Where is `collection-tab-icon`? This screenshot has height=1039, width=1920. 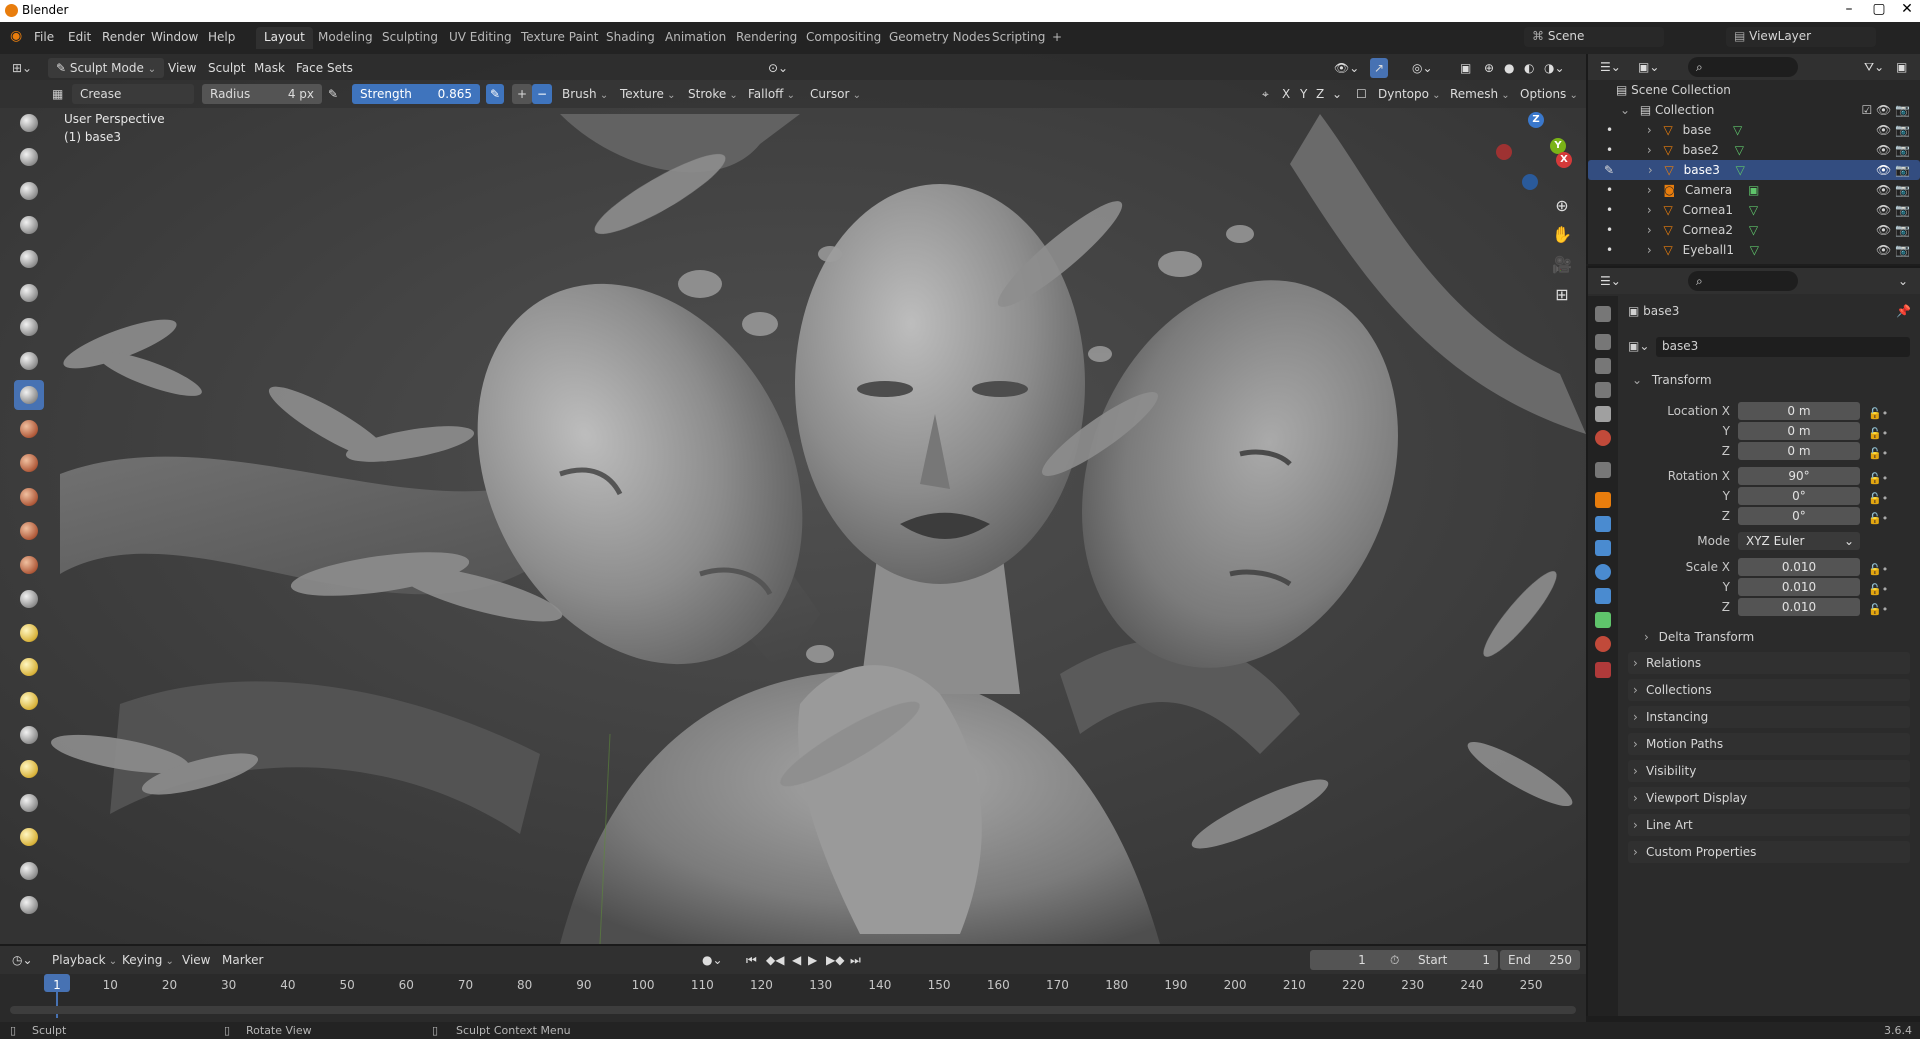
collection-tab-icon is located at coordinates (1603, 470).